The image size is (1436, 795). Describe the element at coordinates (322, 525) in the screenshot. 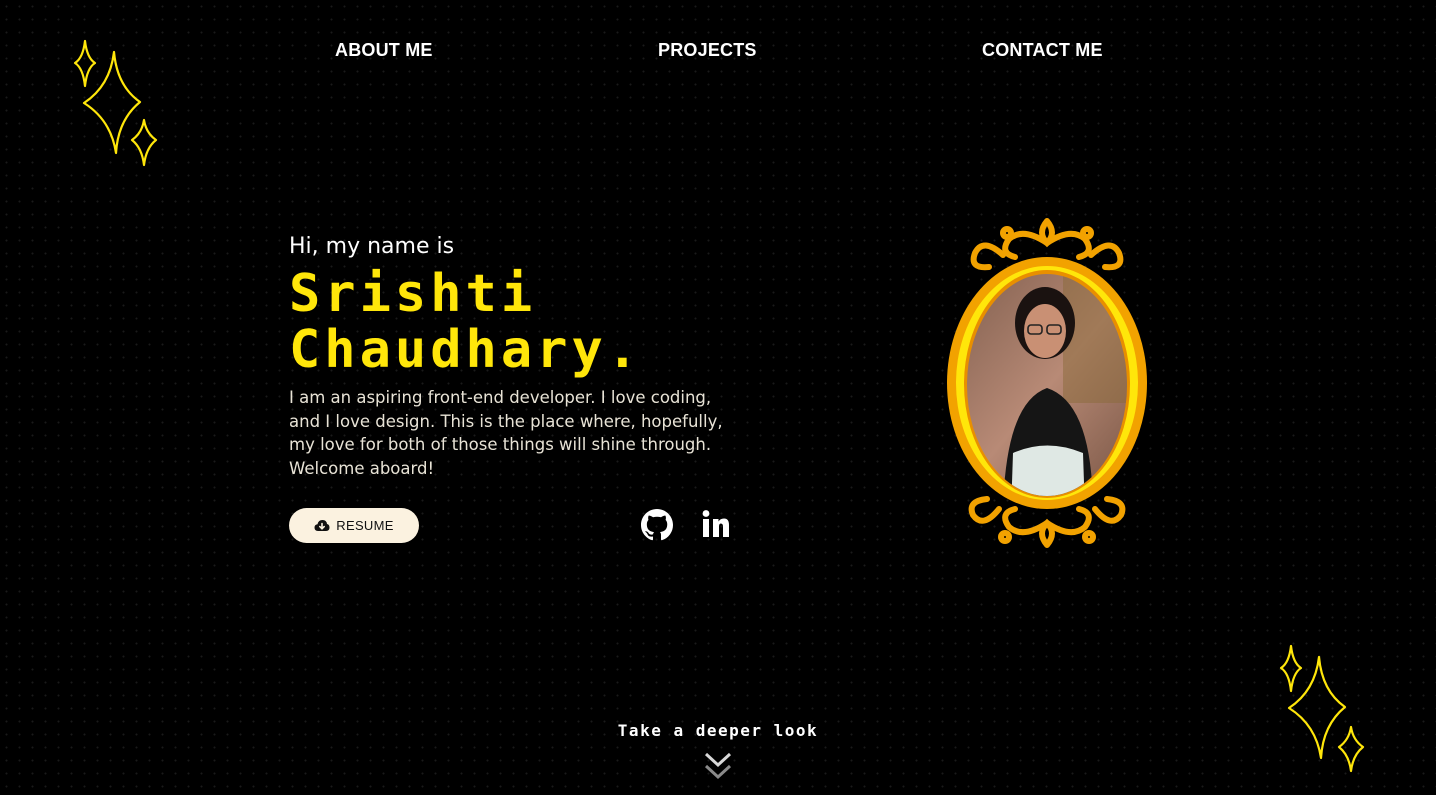

I see `cloud-download-icon` at that location.